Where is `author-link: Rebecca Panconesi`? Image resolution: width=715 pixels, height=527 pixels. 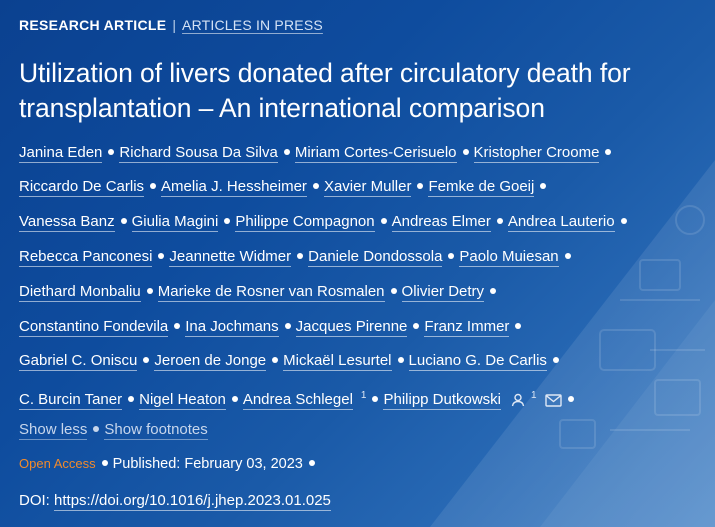 author-link: Rebecca Panconesi is located at coordinates (86, 257).